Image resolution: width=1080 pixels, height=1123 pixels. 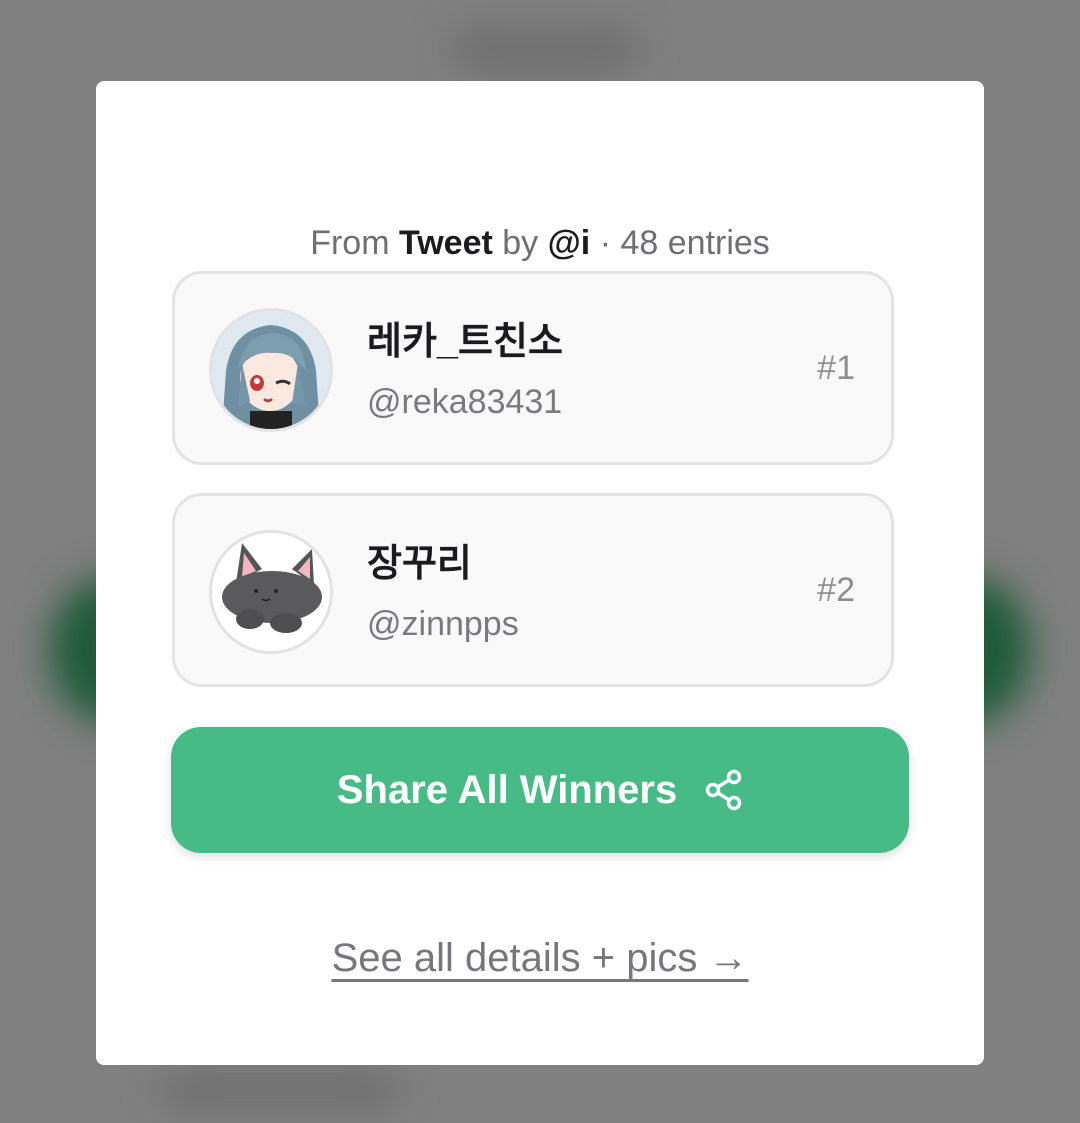 What do you see at coordinates (540, 958) in the screenshot?
I see `see-all-details-link: See all details + pics →` at bounding box center [540, 958].